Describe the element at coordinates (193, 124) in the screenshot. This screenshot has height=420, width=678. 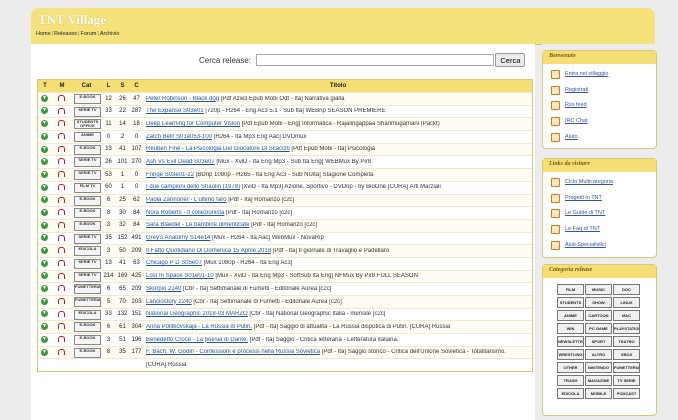
I see `release-link: Deep Learning for Computer Vision` at that location.